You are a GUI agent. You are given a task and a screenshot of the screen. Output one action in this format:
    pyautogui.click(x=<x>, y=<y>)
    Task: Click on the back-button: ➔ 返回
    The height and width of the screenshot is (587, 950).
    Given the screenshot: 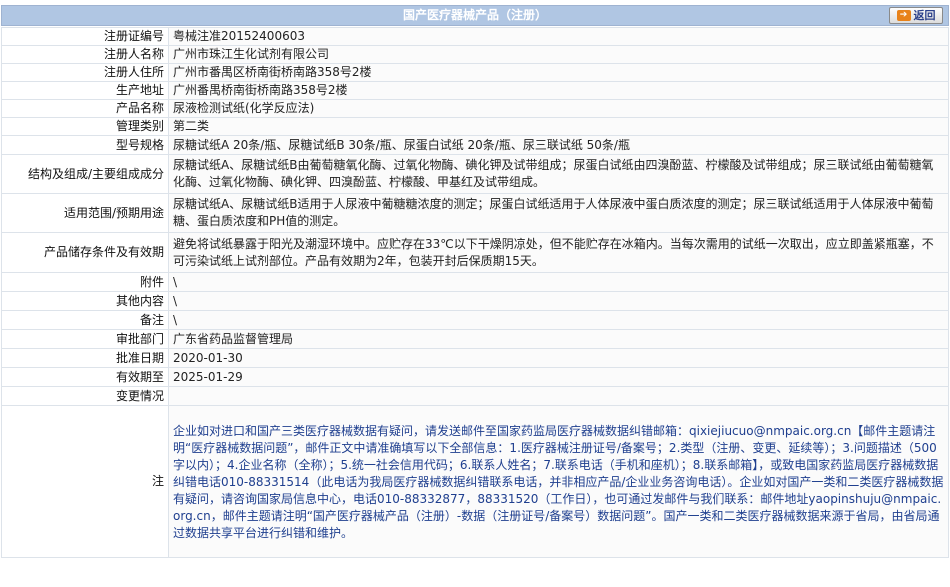 What is the action you would take?
    pyautogui.click(x=916, y=15)
    